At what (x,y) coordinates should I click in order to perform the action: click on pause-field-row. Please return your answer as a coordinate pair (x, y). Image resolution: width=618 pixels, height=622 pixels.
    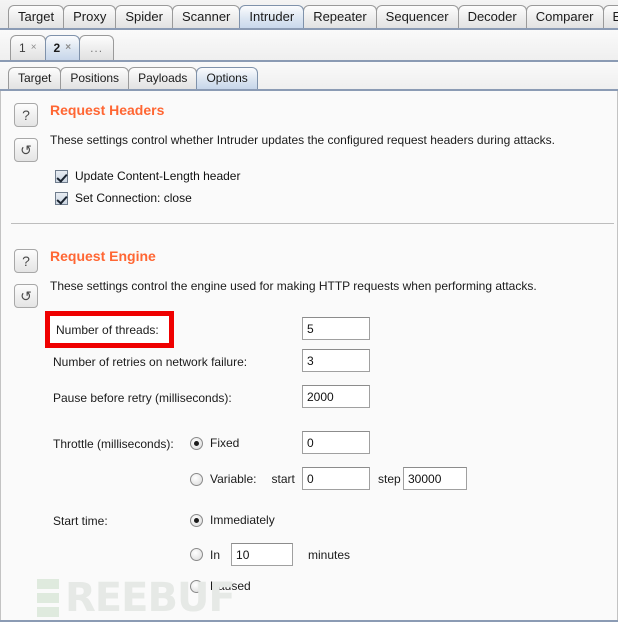
    Looking at the image, I should click on (336, 396).